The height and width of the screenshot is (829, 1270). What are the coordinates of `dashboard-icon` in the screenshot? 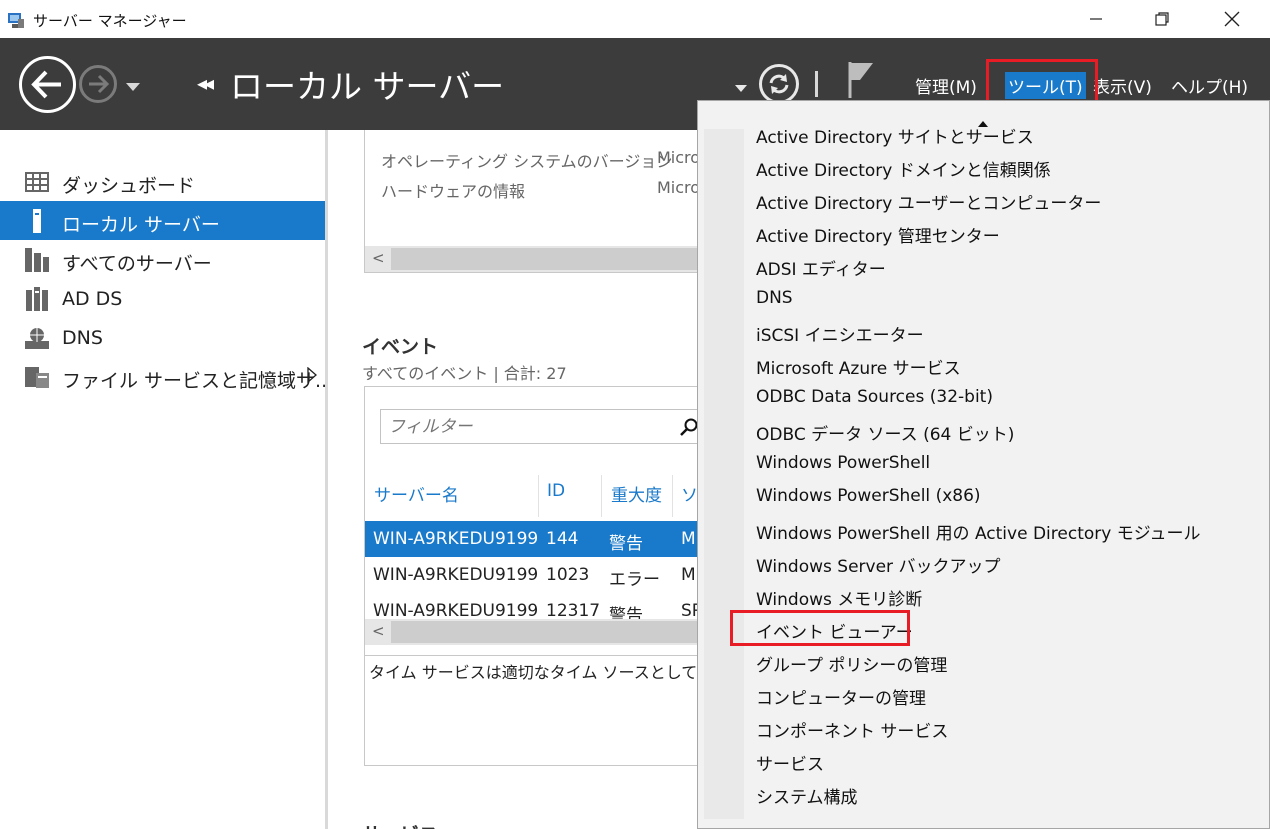 It's located at (37, 182).